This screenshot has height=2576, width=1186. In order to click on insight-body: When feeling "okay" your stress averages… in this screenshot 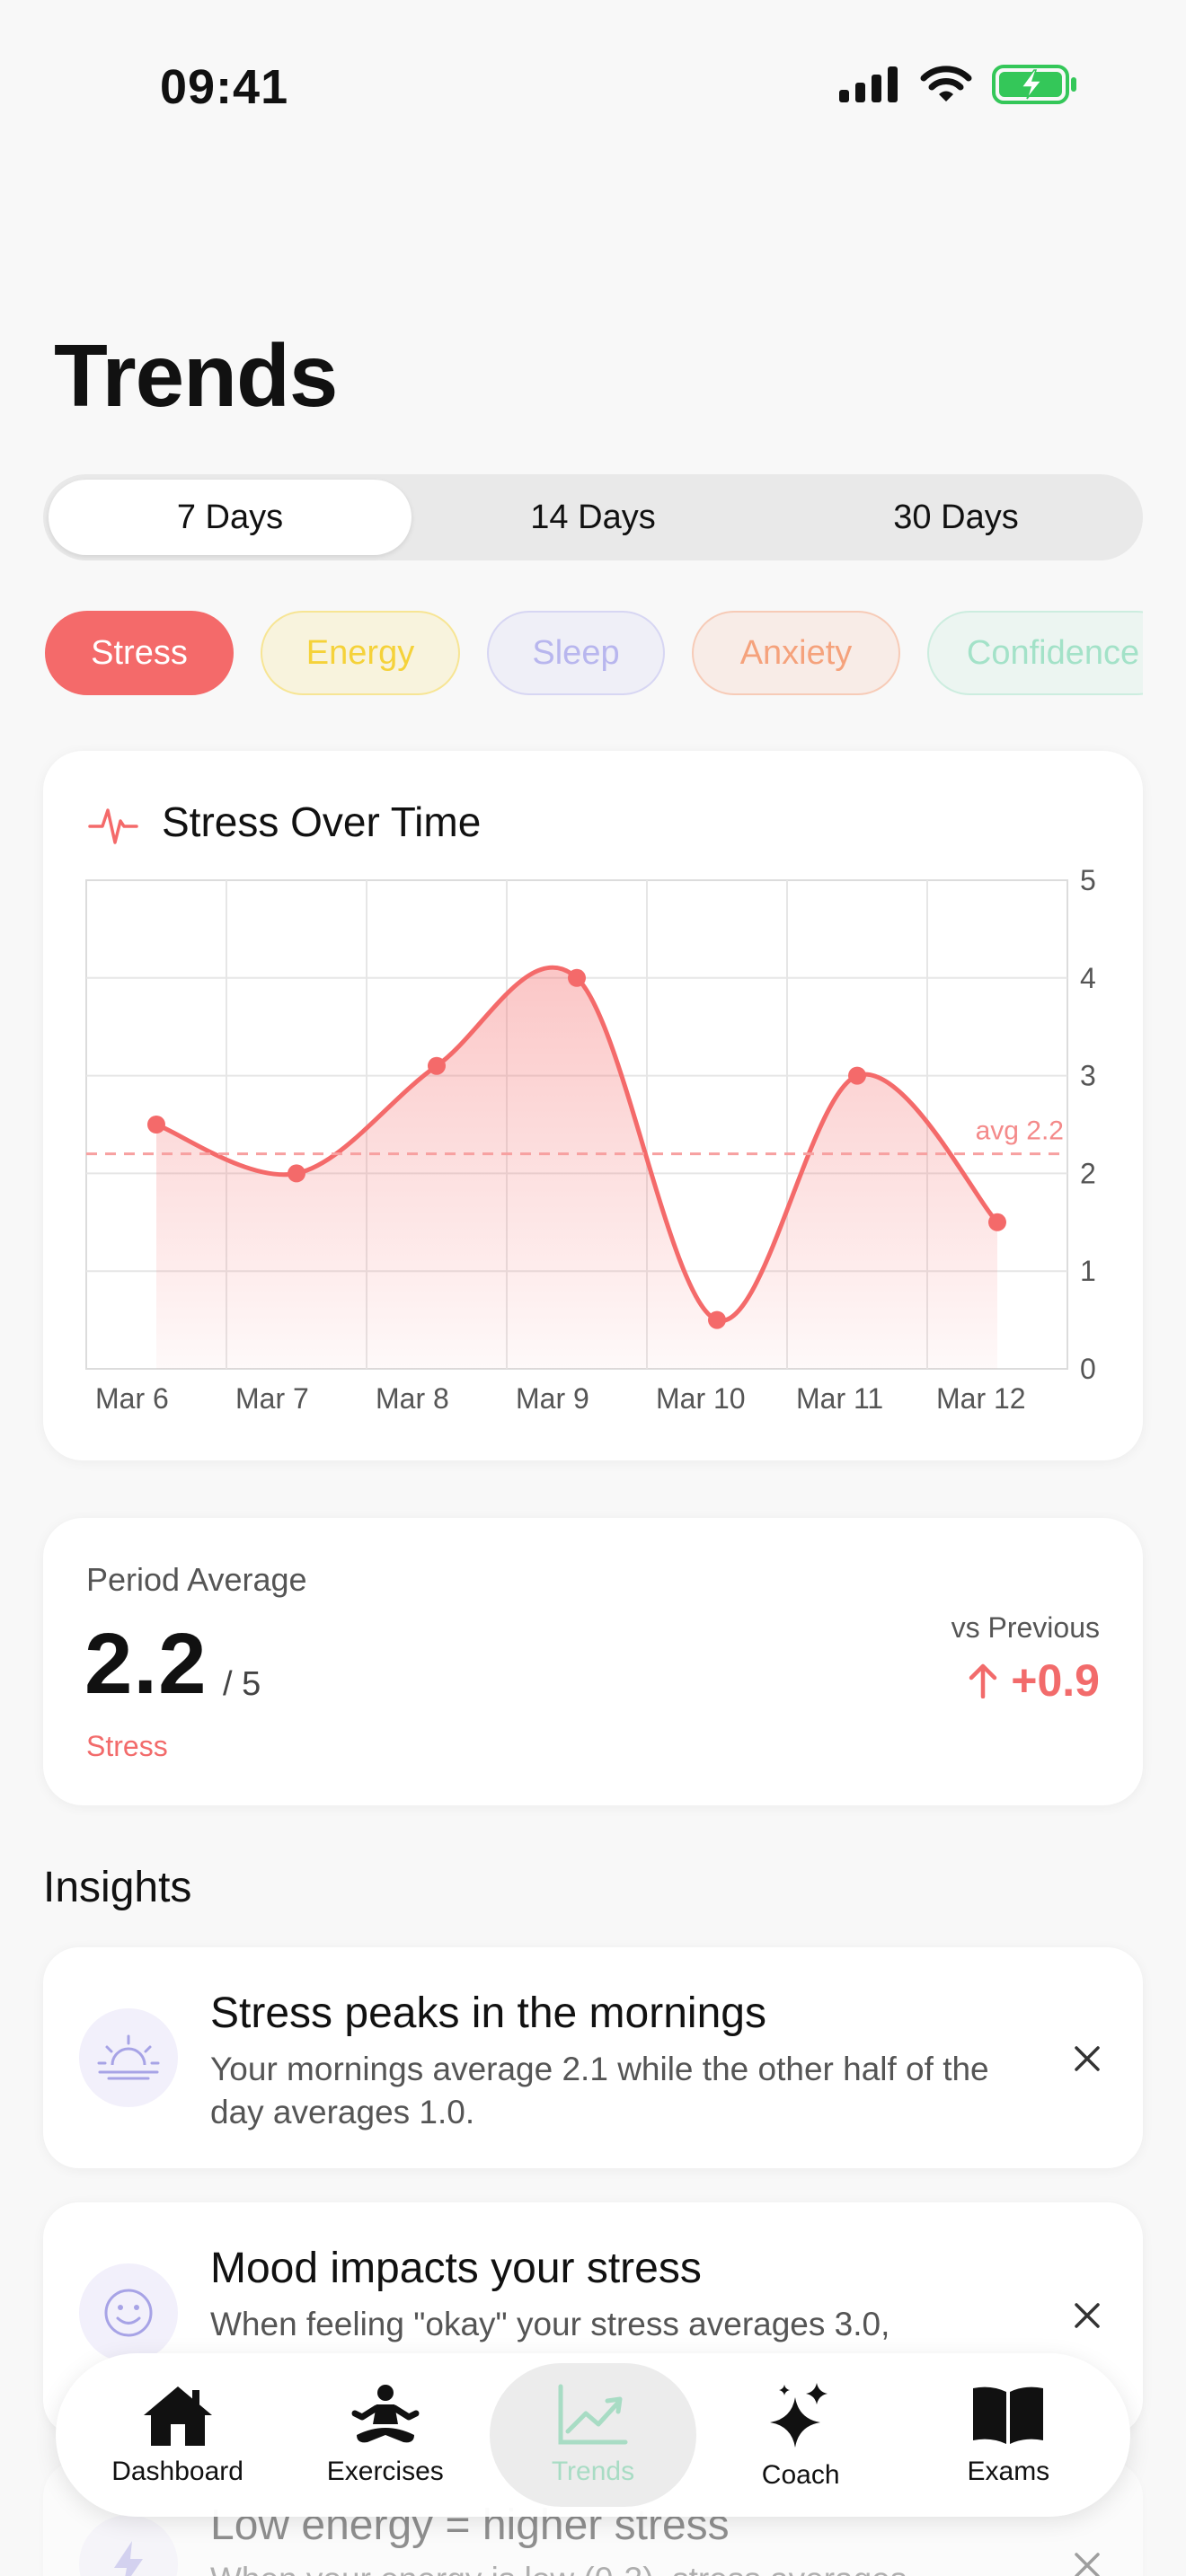, I will do `click(550, 2324)`.